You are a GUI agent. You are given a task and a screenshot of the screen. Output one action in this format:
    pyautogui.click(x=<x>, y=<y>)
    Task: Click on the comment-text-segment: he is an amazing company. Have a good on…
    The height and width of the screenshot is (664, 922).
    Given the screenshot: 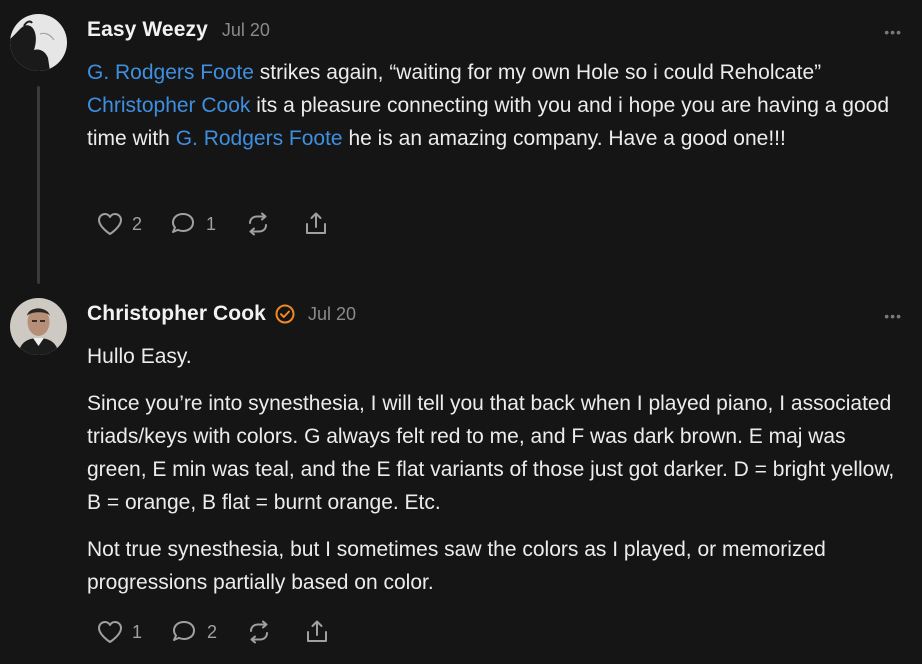 What is the action you would take?
    pyautogui.click(x=564, y=138)
    